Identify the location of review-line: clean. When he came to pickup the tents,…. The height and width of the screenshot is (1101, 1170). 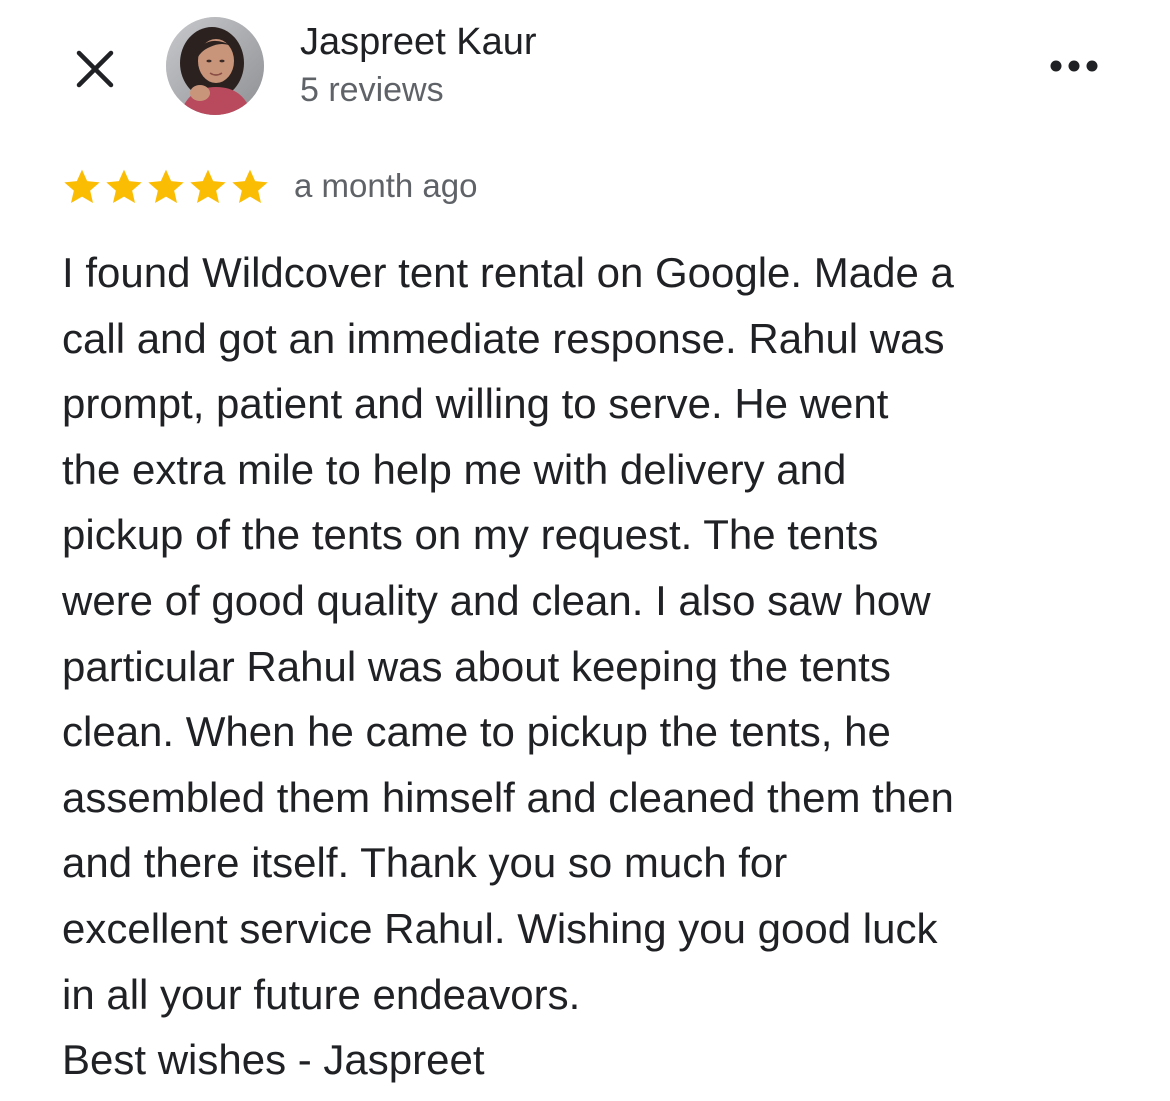
(476, 732).